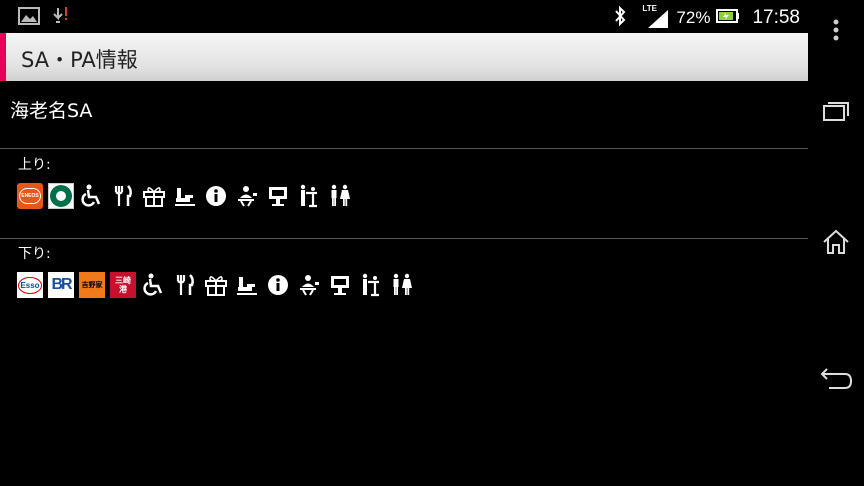 This screenshot has height=486, width=864. I want to click on clock: 17:58, so click(776, 17).